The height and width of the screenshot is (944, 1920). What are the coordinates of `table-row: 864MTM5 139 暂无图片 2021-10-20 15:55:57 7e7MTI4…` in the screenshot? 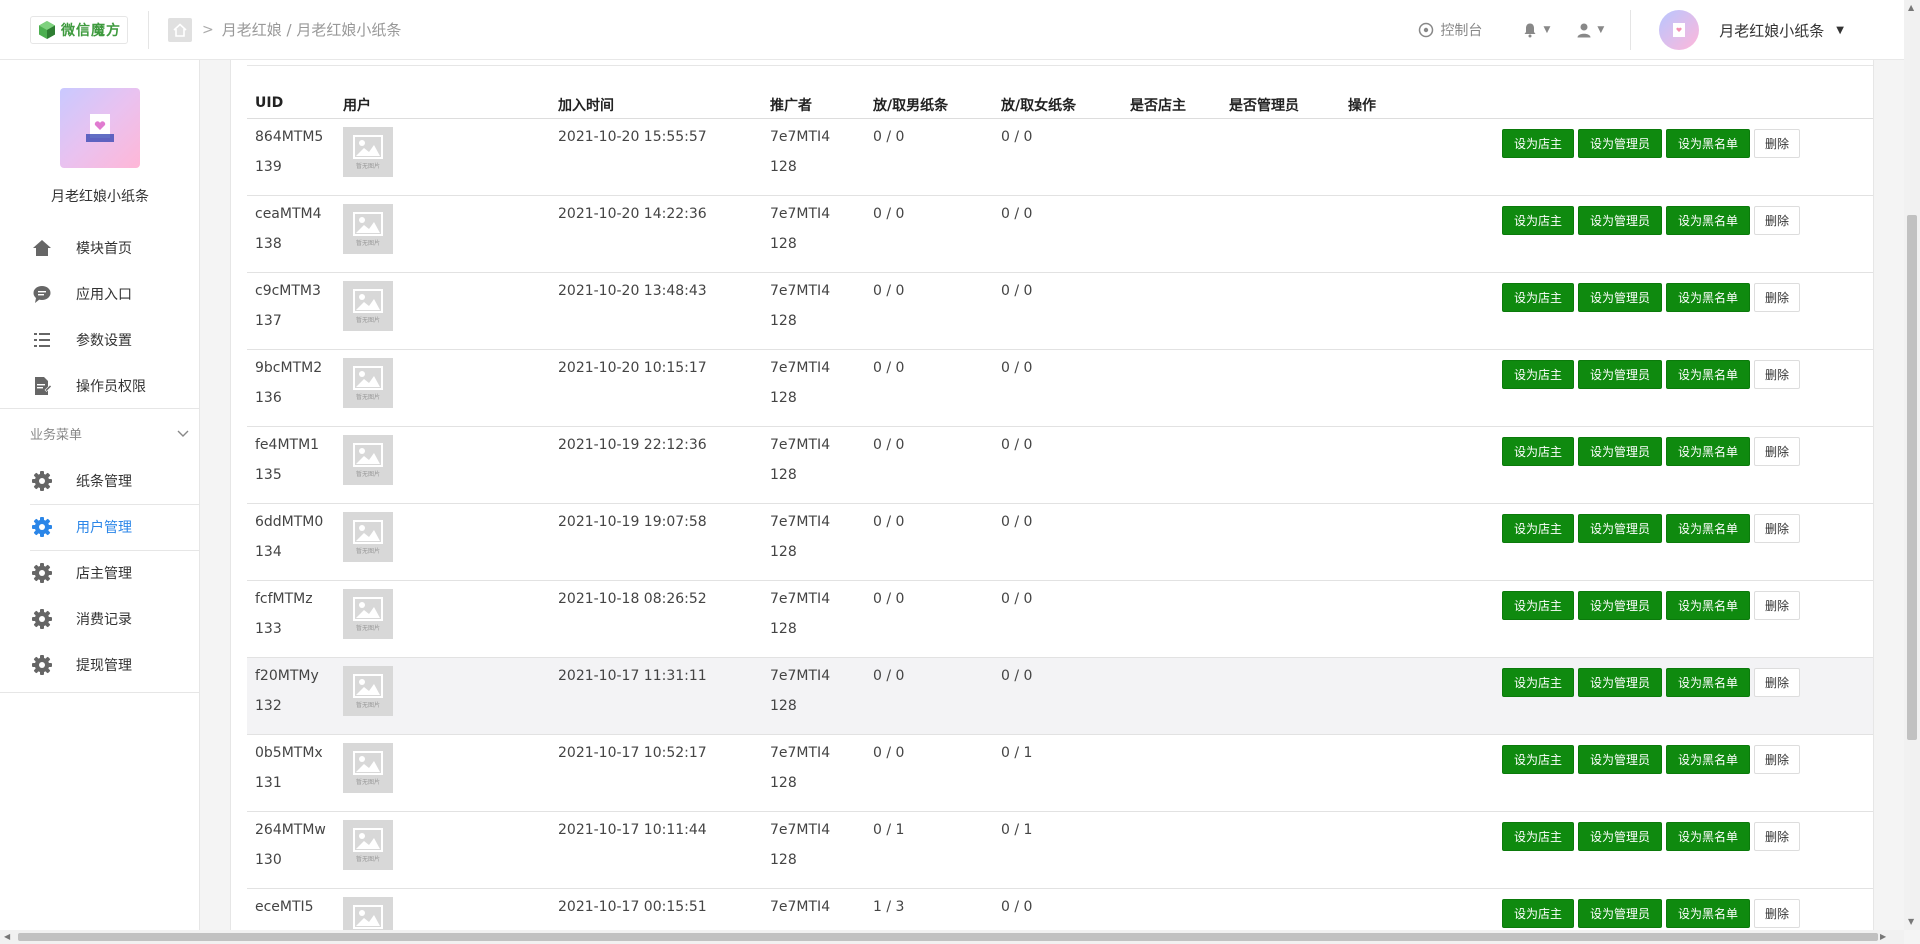 It's located at (1060, 157).